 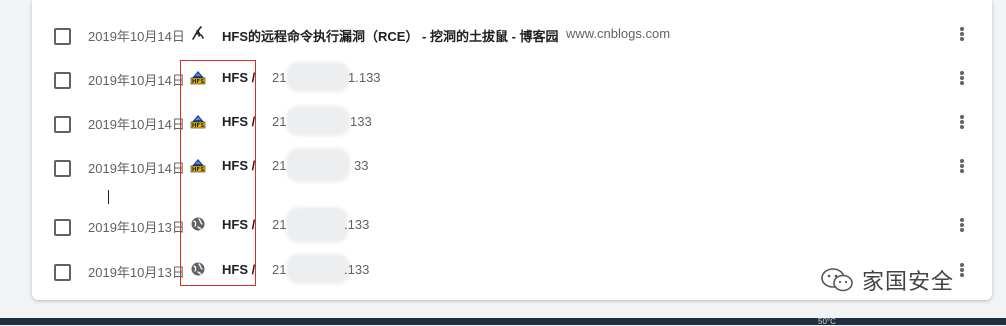 I want to click on watermark: 家国安全, so click(x=887, y=280).